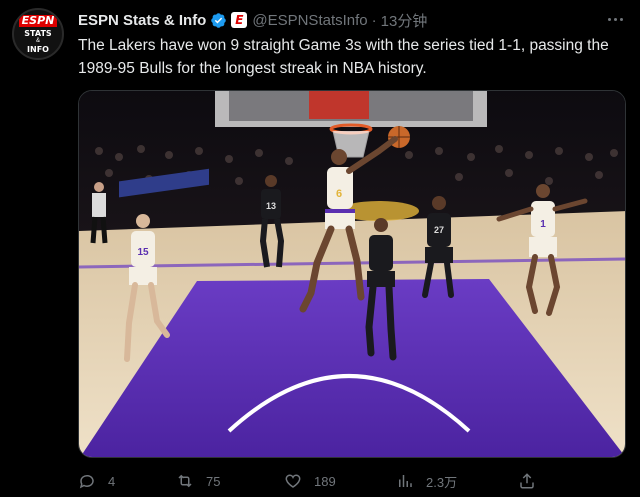 This screenshot has height=497, width=640. Describe the element at coordinates (86, 481) in the screenshot. I see `reply-icon` at that location.